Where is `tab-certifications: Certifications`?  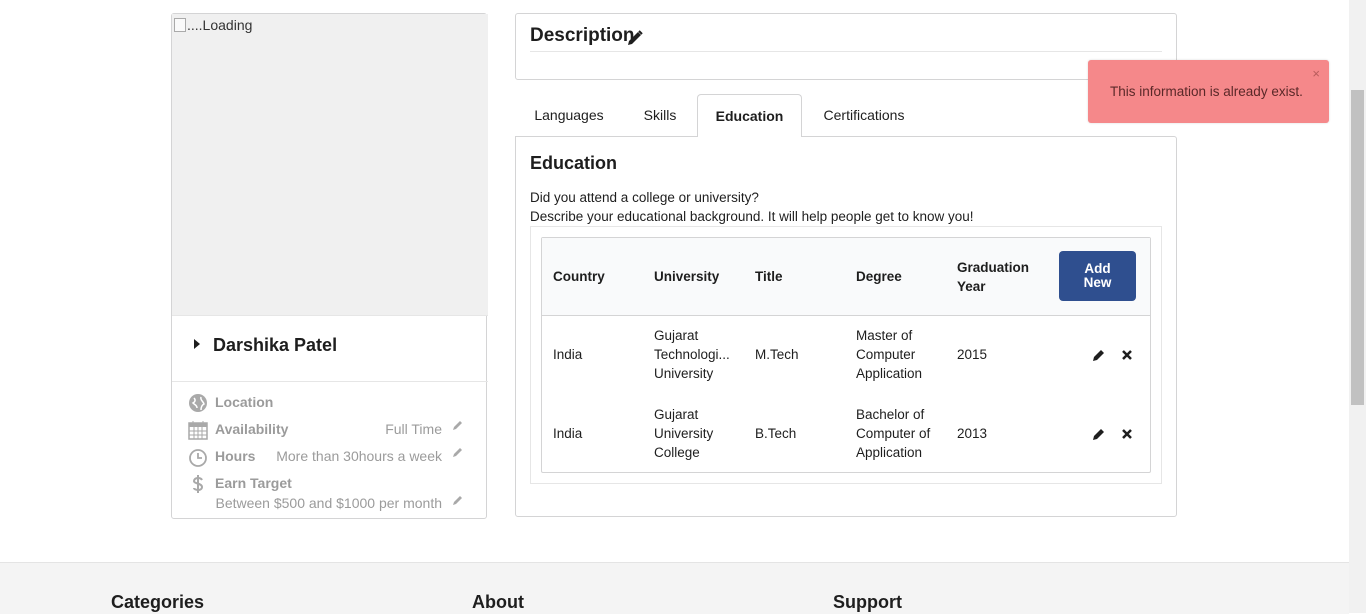 tab-certifications: Certifications is located at coordinates (864, 115).